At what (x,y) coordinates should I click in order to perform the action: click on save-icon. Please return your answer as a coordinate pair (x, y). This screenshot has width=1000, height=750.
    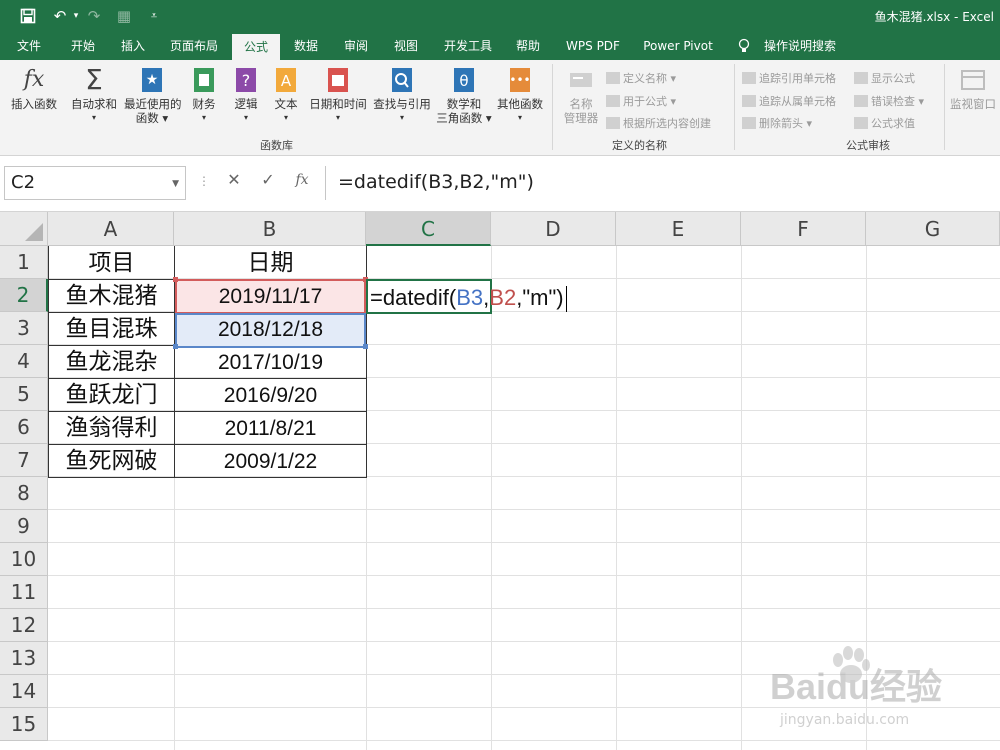
    Looking at the image, I should click on (28, 16).